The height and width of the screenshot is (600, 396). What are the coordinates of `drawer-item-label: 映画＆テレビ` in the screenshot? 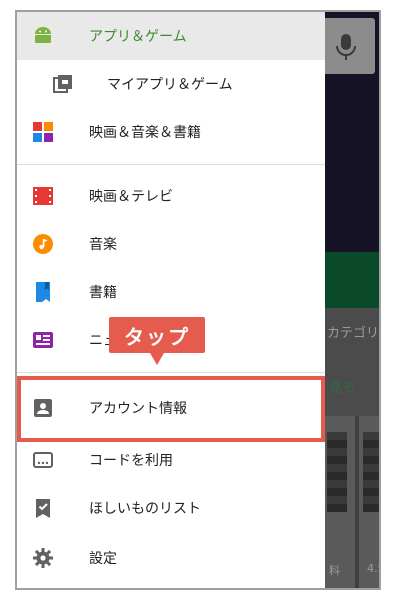 It's located at (131, 197).